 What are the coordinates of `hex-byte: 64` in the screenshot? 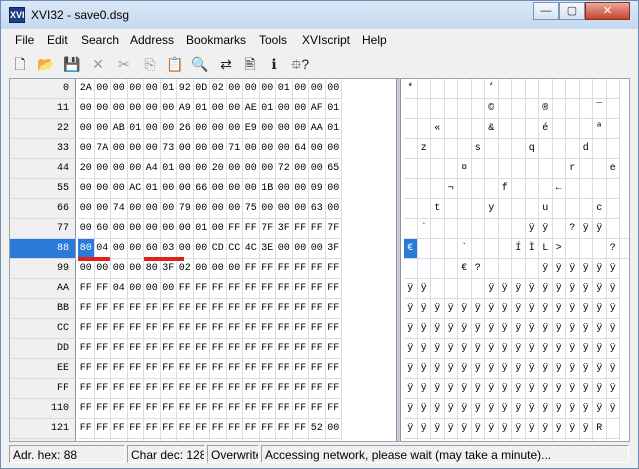 It's located at (300, 149).